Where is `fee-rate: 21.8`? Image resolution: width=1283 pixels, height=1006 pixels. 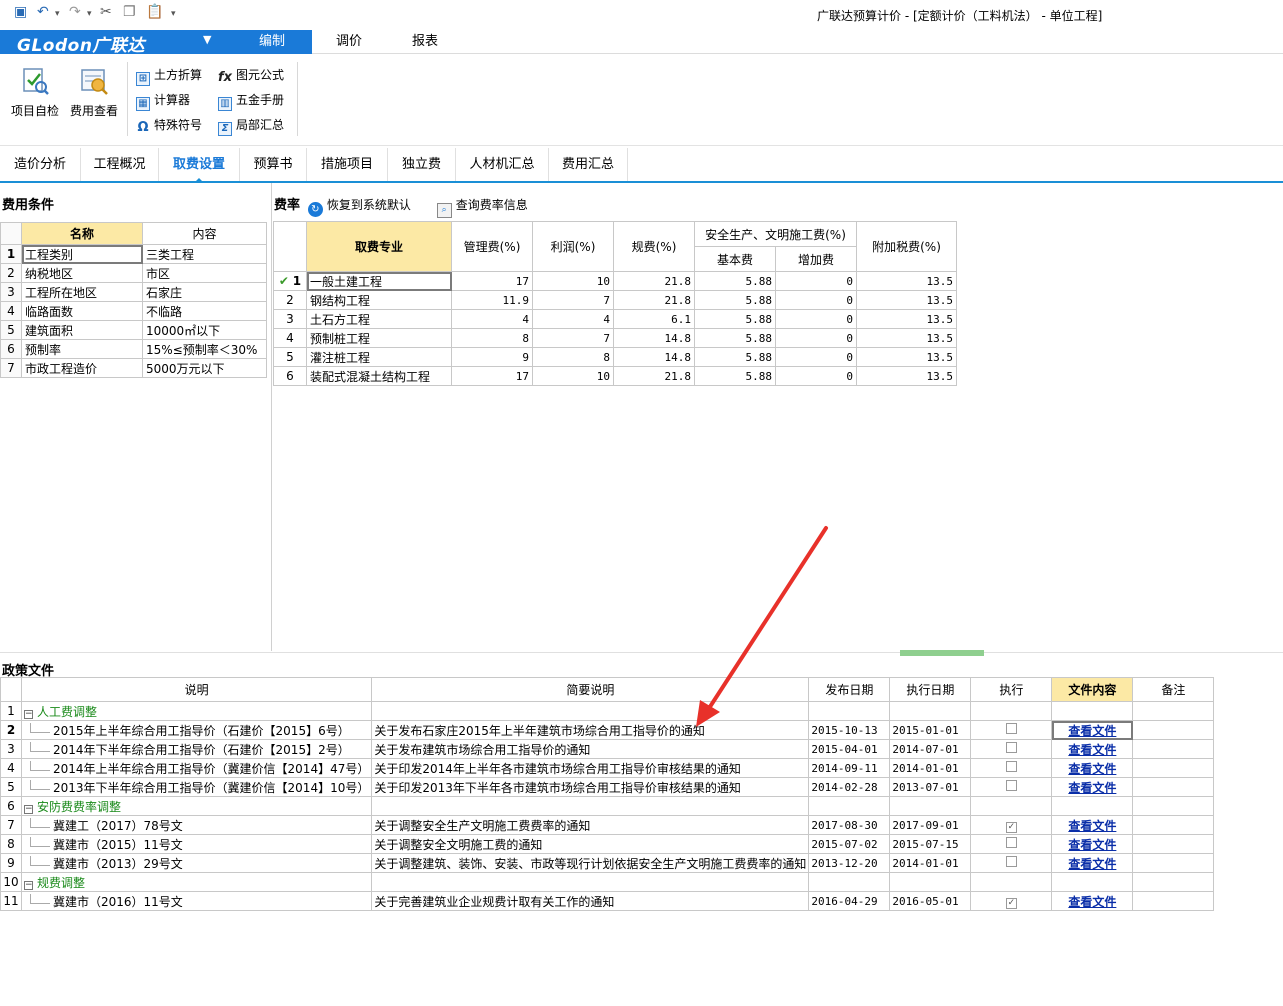 fee-rate: 21.8 is located at coordinates (654, 281).